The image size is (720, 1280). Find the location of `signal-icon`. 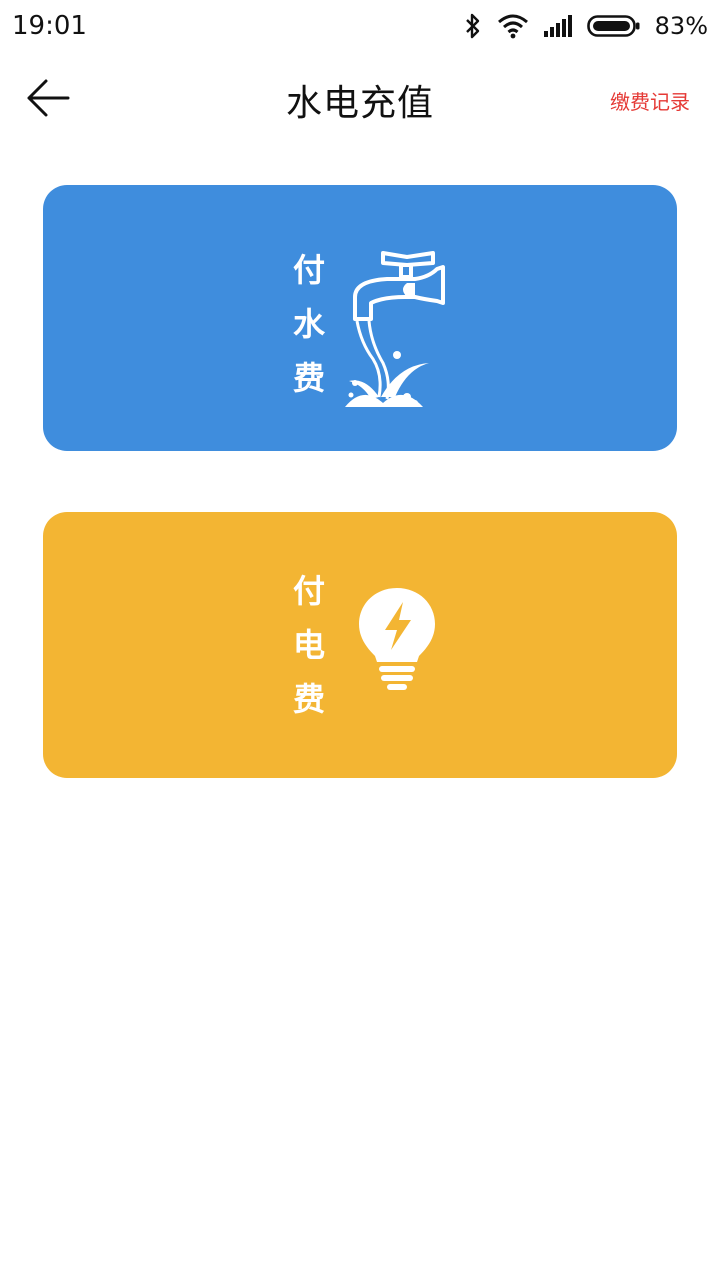

signal-icon is located at coordinates (558, 26).